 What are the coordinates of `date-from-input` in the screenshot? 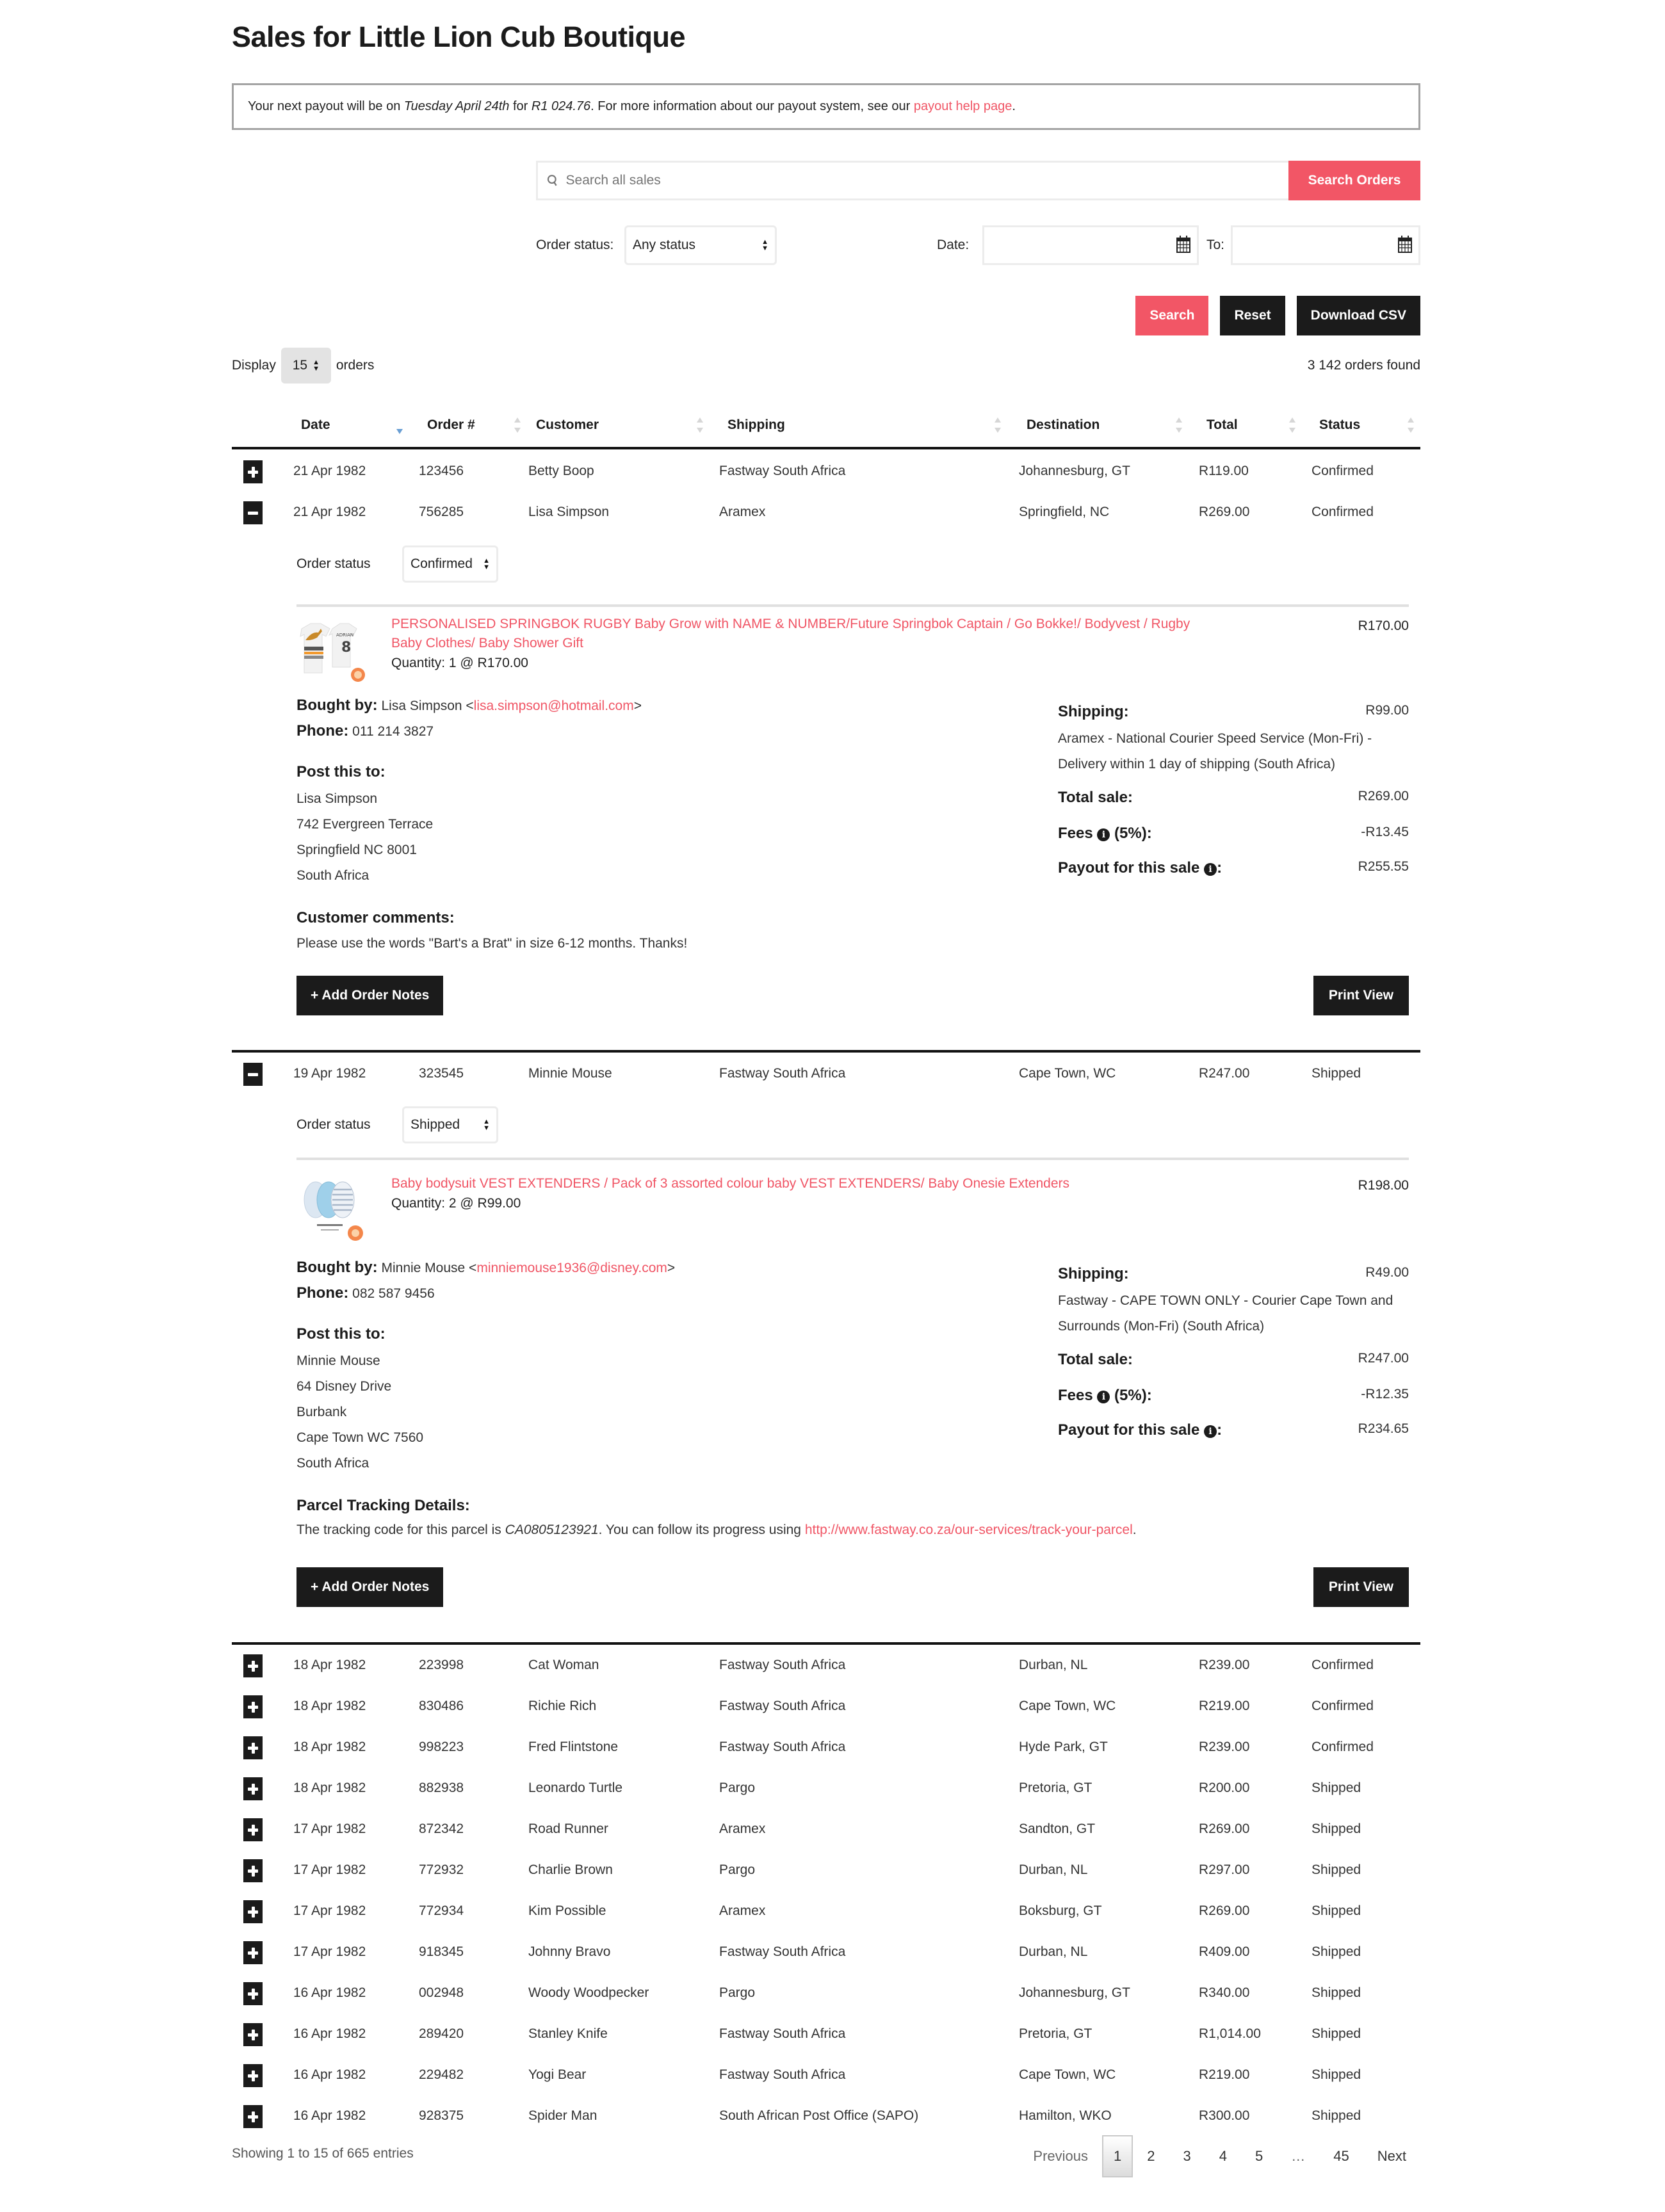 It's located at (1090, 245).